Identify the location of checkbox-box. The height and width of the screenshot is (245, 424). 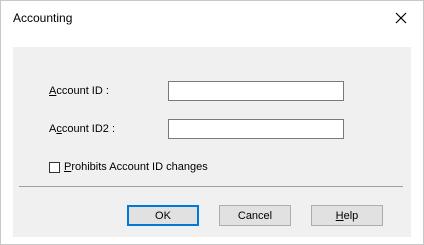
(54, 167).